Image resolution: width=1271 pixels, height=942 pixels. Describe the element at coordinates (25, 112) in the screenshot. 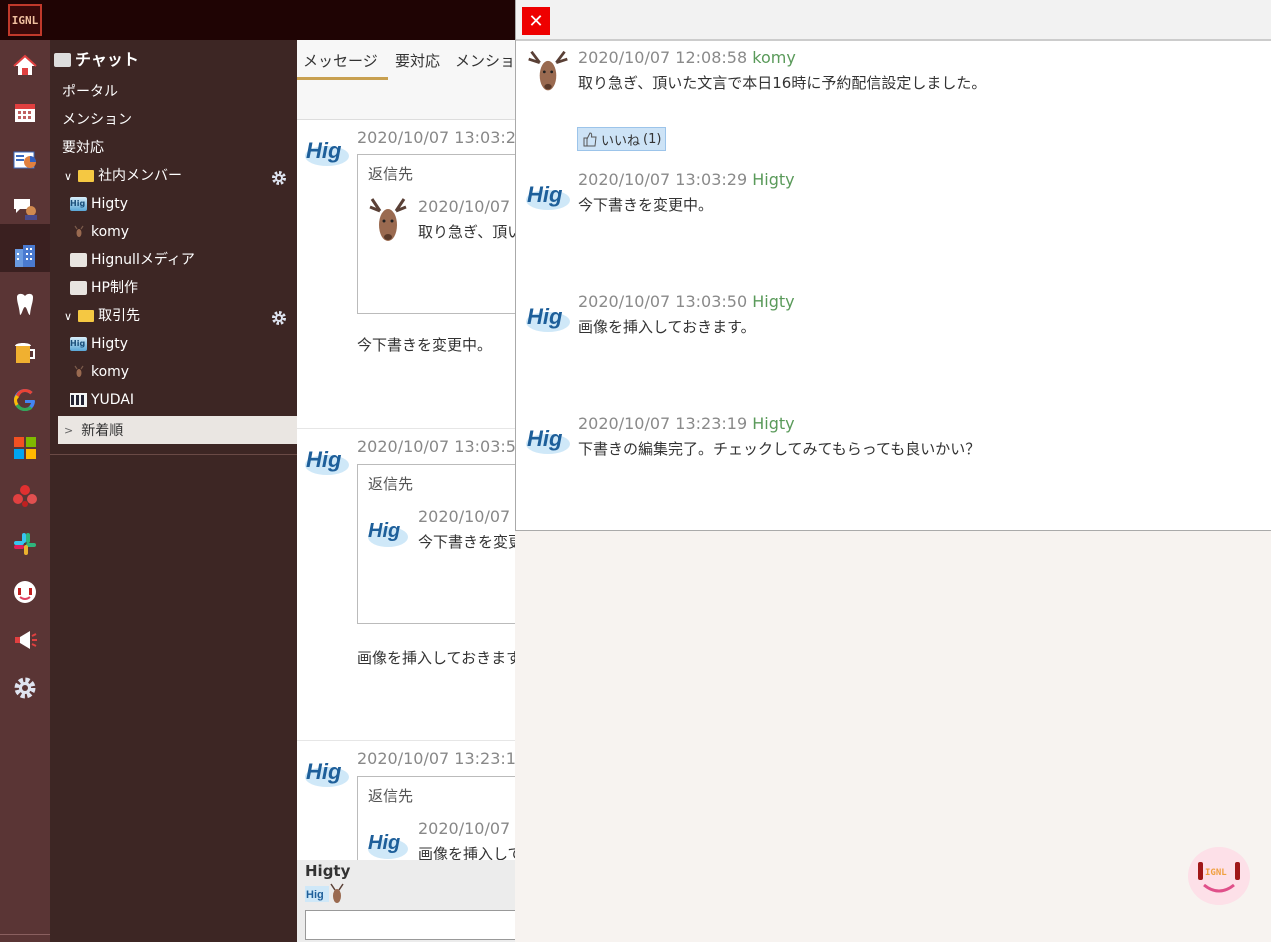

I see `calendar-icon` at that location.